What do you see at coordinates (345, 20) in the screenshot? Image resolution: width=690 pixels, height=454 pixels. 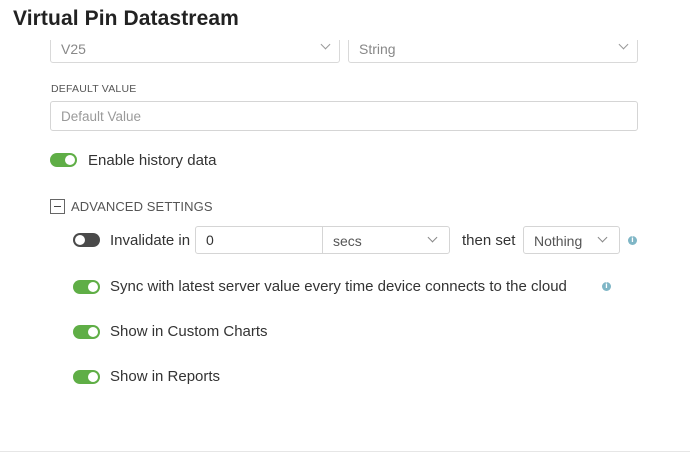 I see `title-bar: Virtual Pin Datastream` at bounding box center [345, 20].